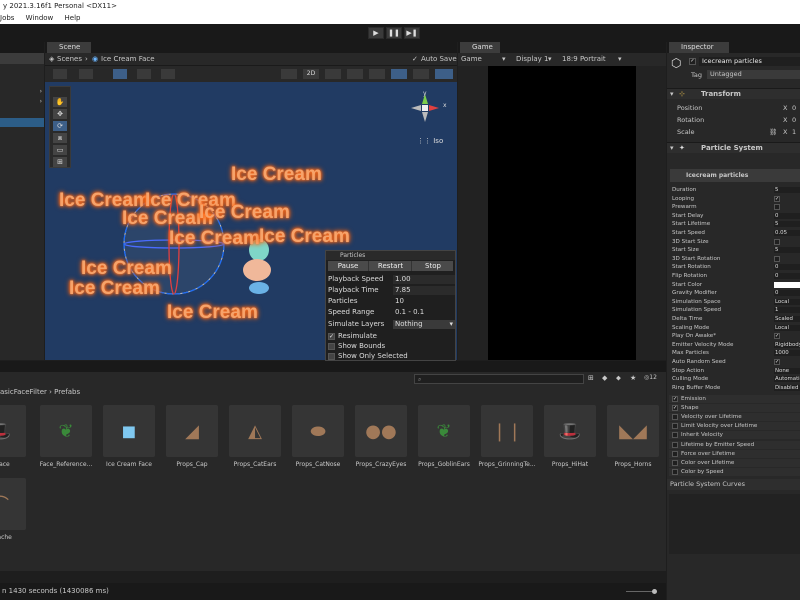 The height and width of the screenshot is (600, 800). What do you see at coordinates (794, 132) in the screenshot?
I see `scale-x-field: 1` at bounding box center [794, 132].